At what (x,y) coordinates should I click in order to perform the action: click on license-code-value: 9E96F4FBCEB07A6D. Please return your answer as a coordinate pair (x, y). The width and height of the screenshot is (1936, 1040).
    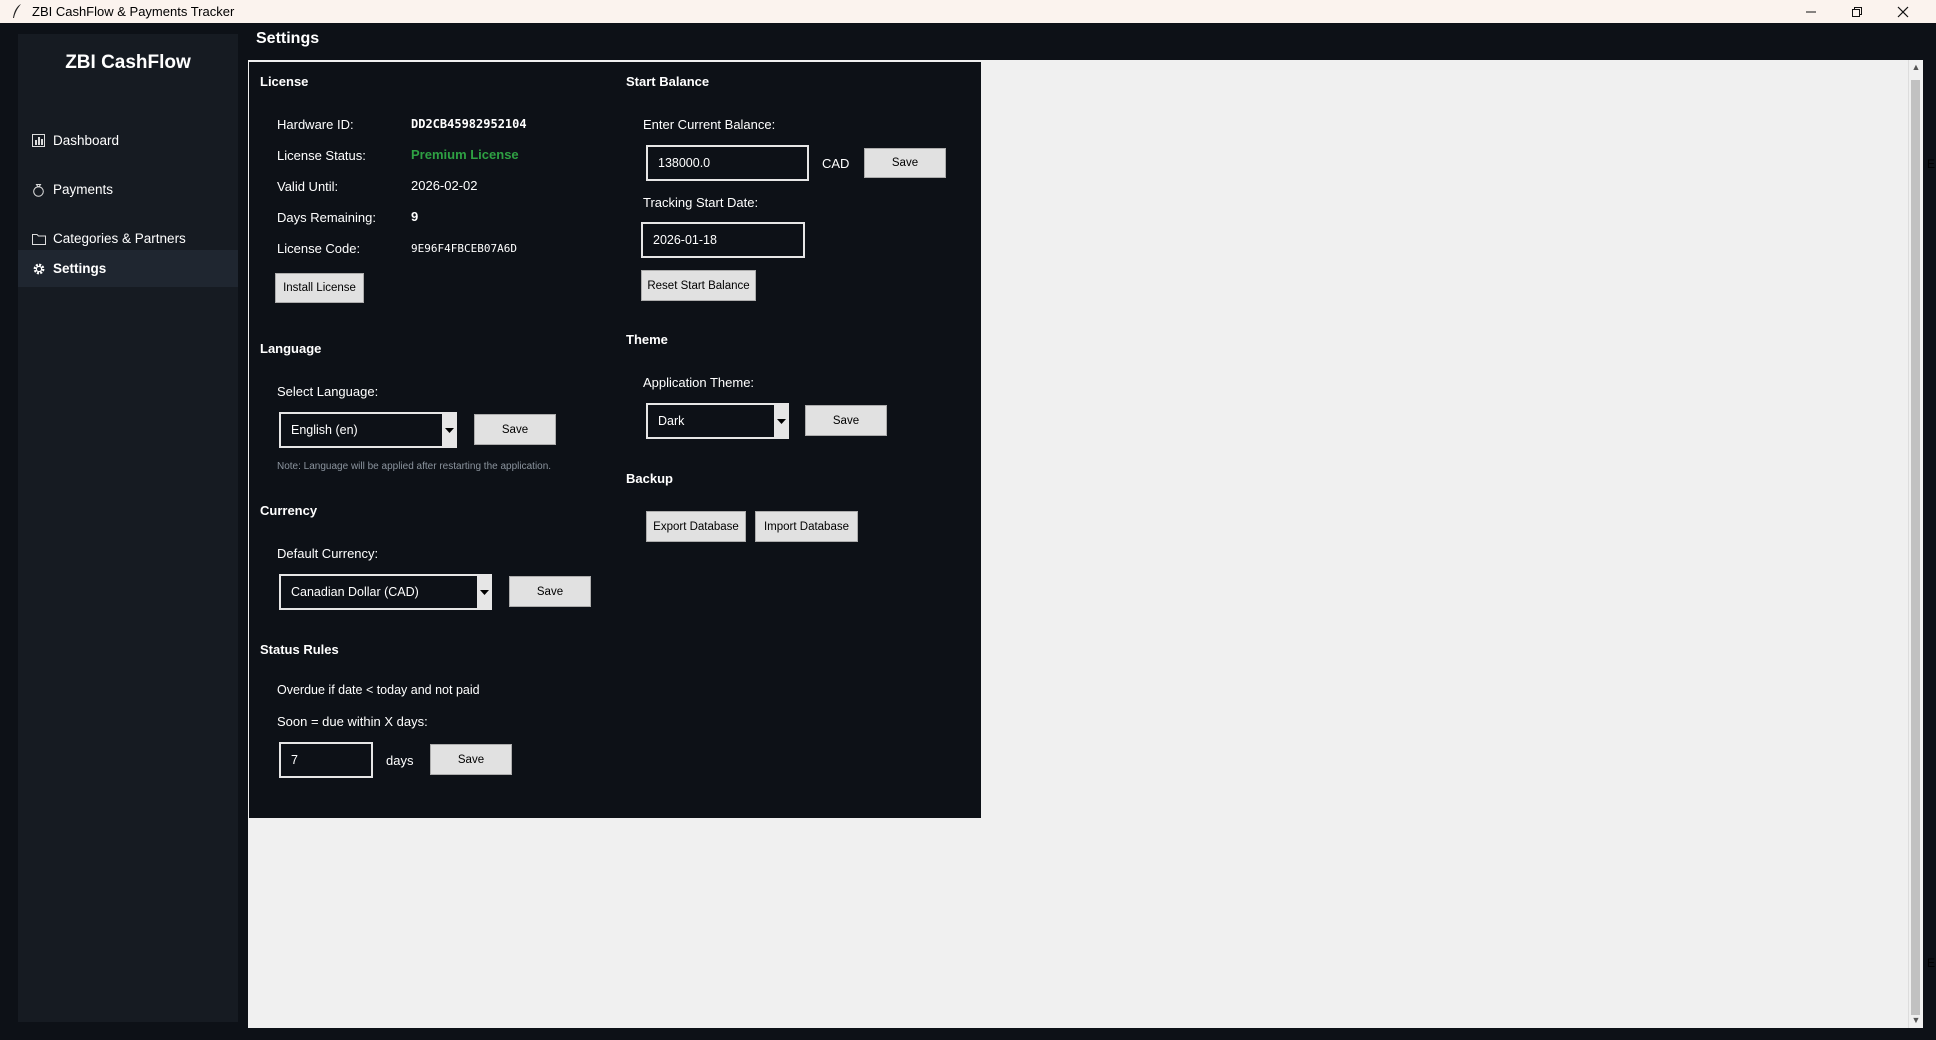
    Looking at the image, I should click on (464, 248).